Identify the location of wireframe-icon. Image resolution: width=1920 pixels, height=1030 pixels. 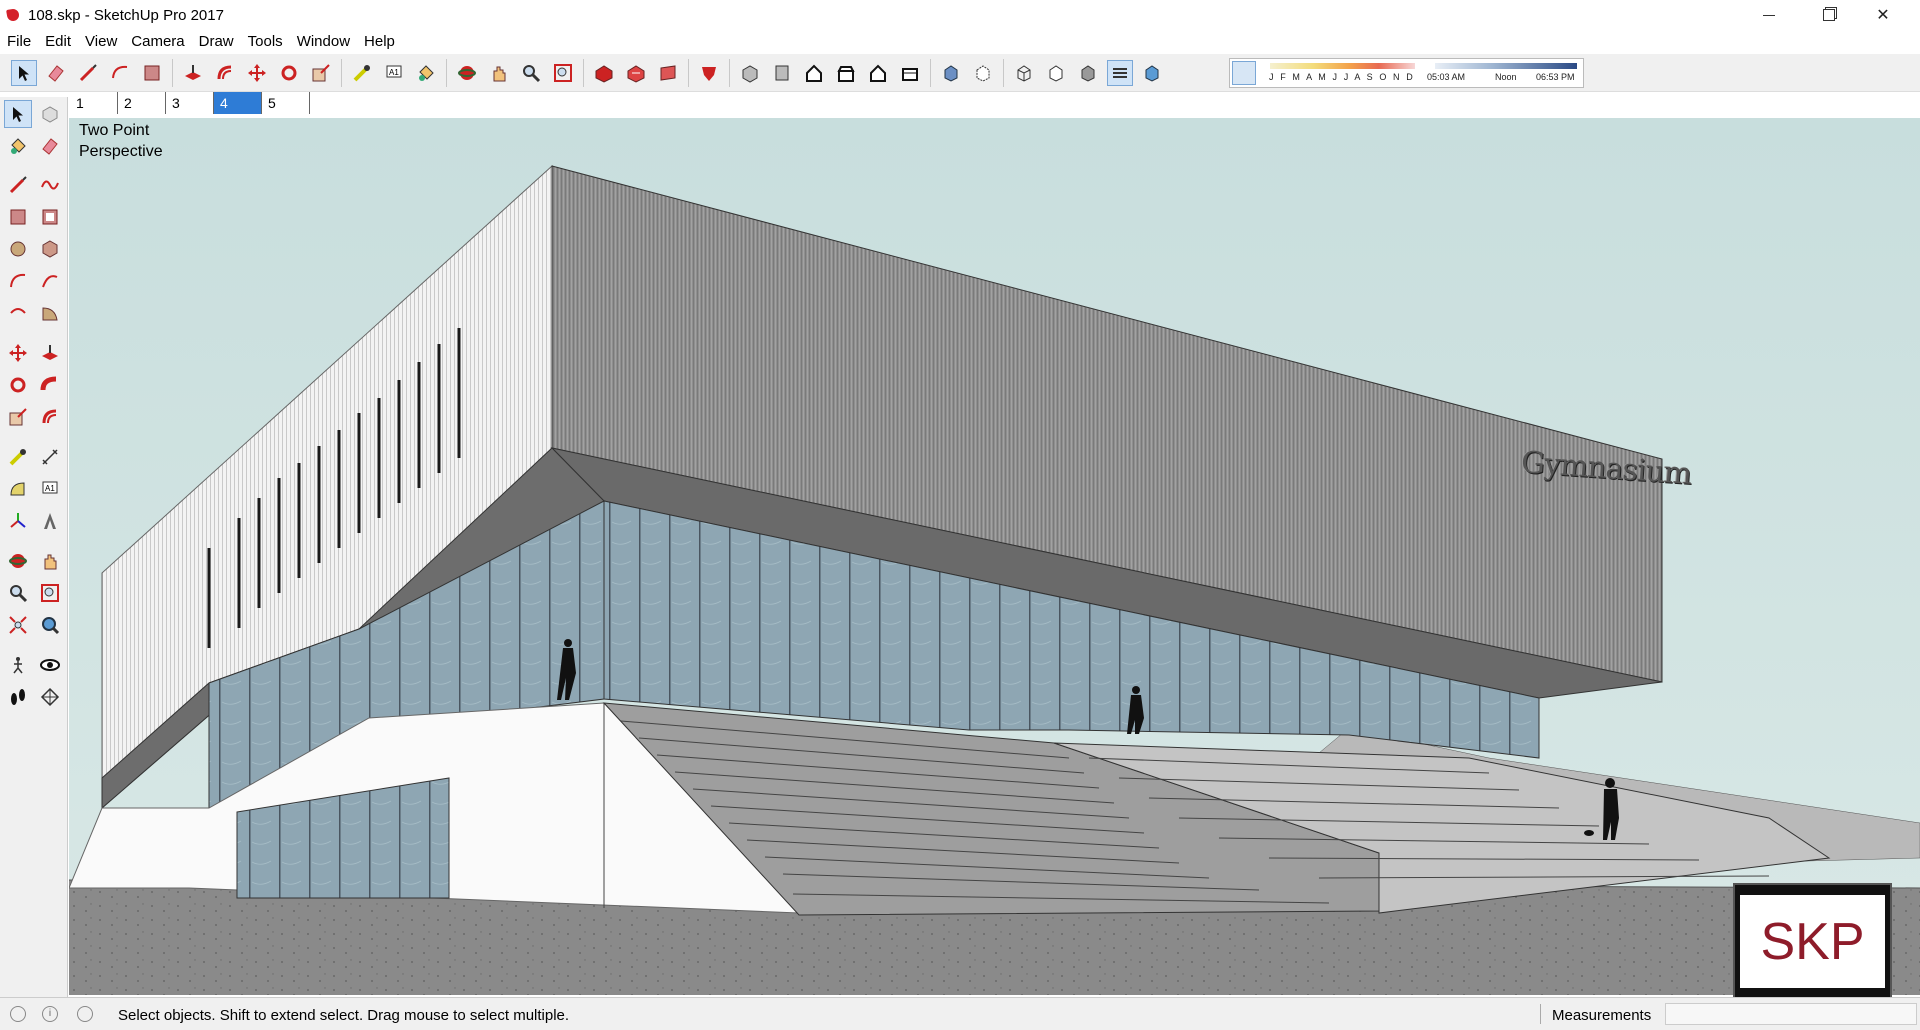
(1024, 73).